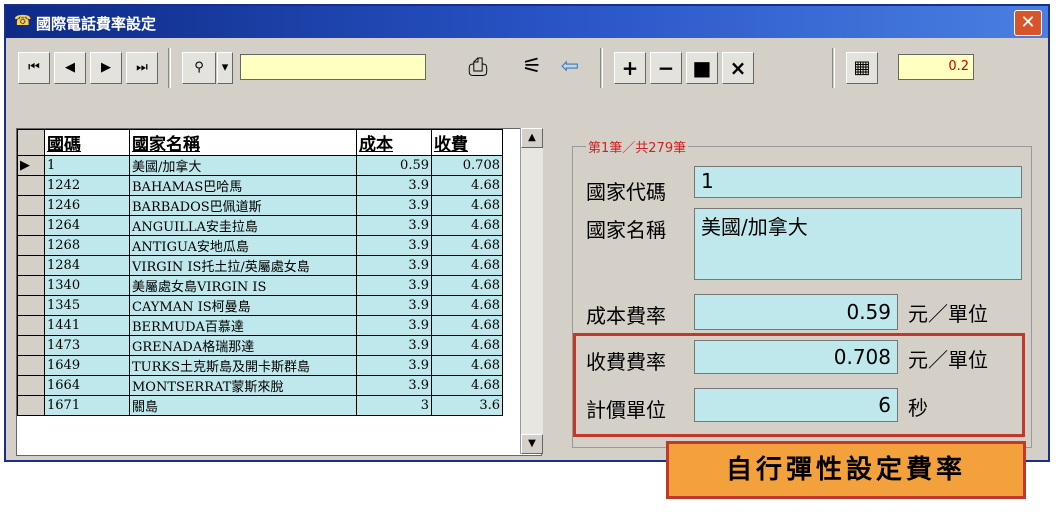 Image resolution: width=1057 pixels, height=514 pixels. What do you see at coordinates (467, 405) in the screenshot?
I see `cell-fee: 3.6` at bounding box center [467, 405].